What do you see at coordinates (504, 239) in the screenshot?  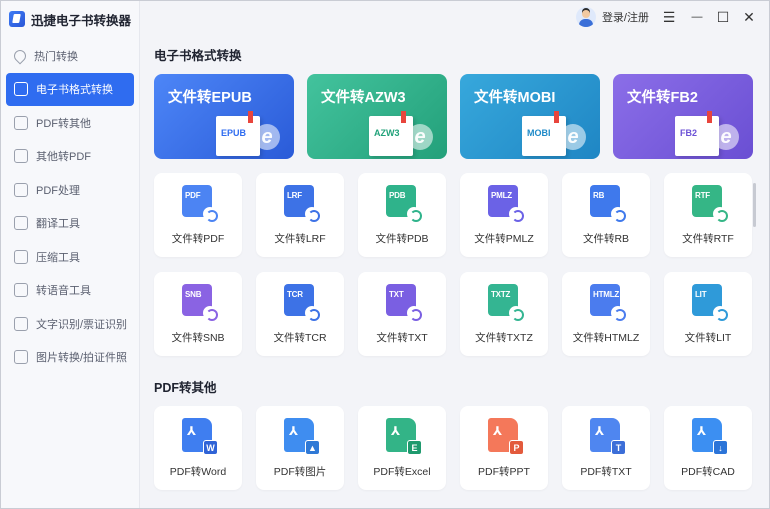 I see `card-label: 文件转PMLZ` at bounding box center [504, 239].